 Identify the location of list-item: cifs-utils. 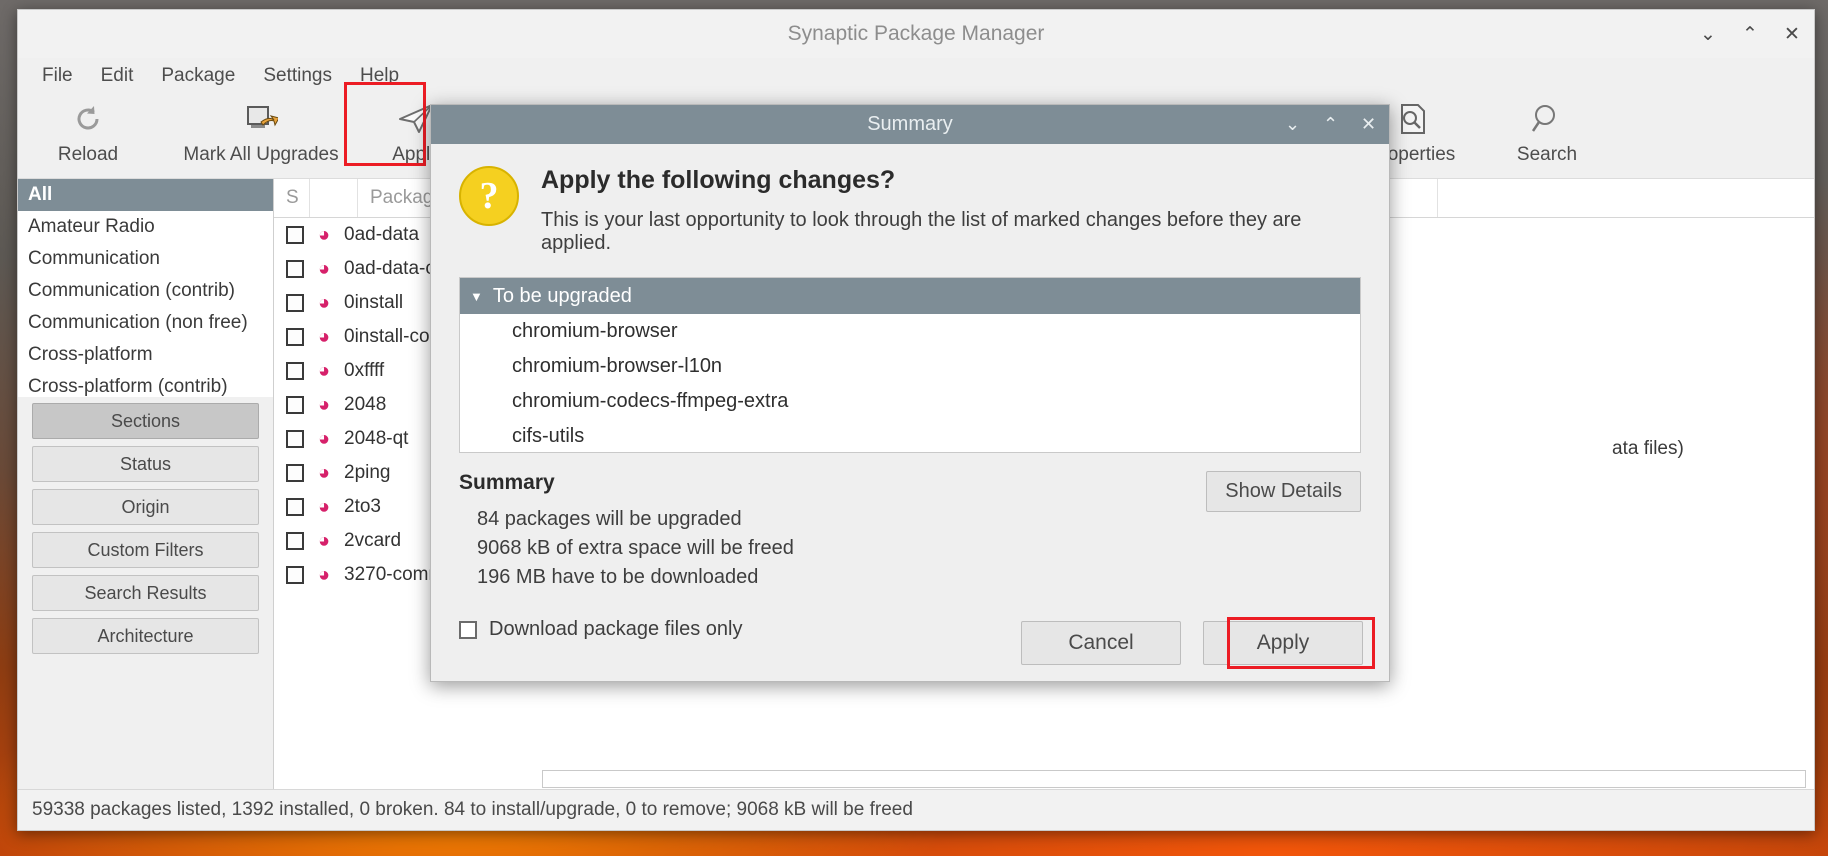
(910, 435).